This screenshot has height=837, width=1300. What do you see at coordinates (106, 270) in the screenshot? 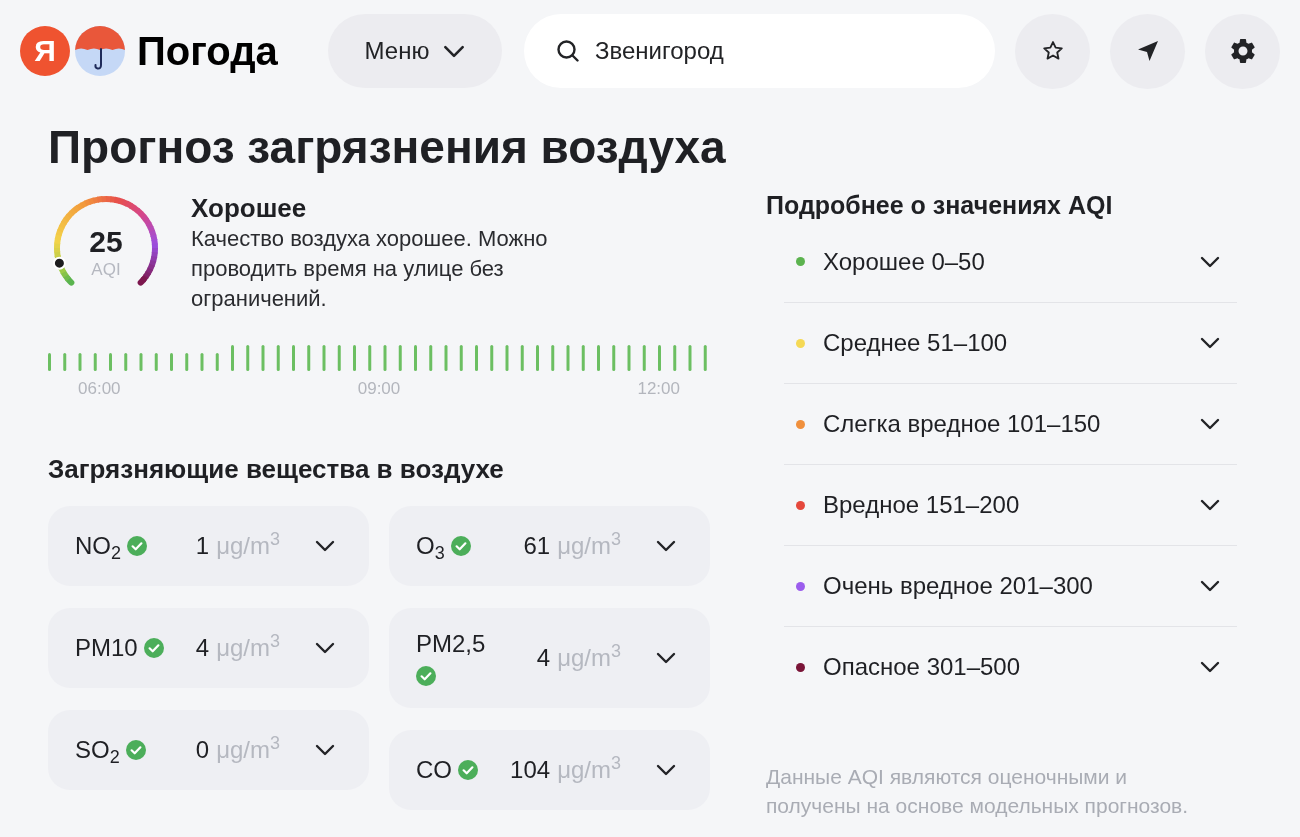
I see `aqi-unit: AQI` at bounding box center [106, 270].